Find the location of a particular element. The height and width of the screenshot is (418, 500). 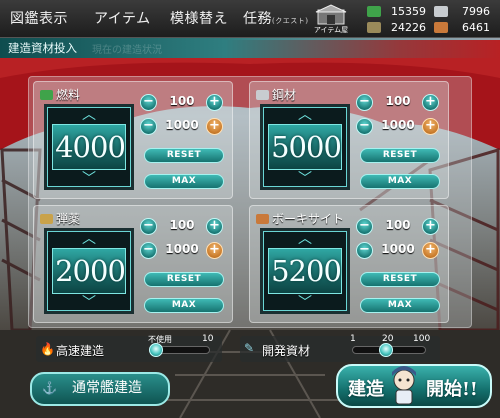

dev-tick-100: 100 is located at coordinates (422, 339).